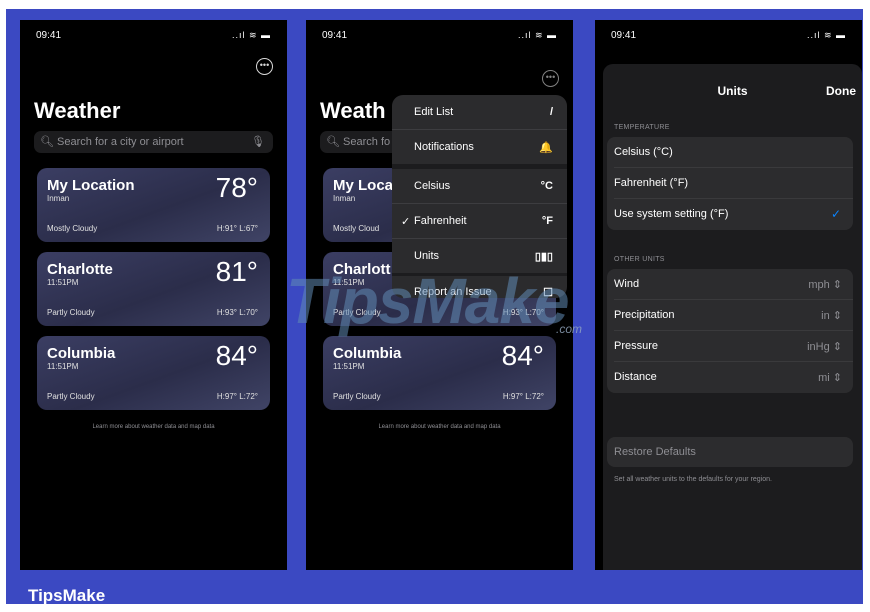 Image resolution: width=870 pixels, height=612 pixels. Describe the element at coordinates (636, 346) in the screenshot. I see `row-label: Pressure` at that location.